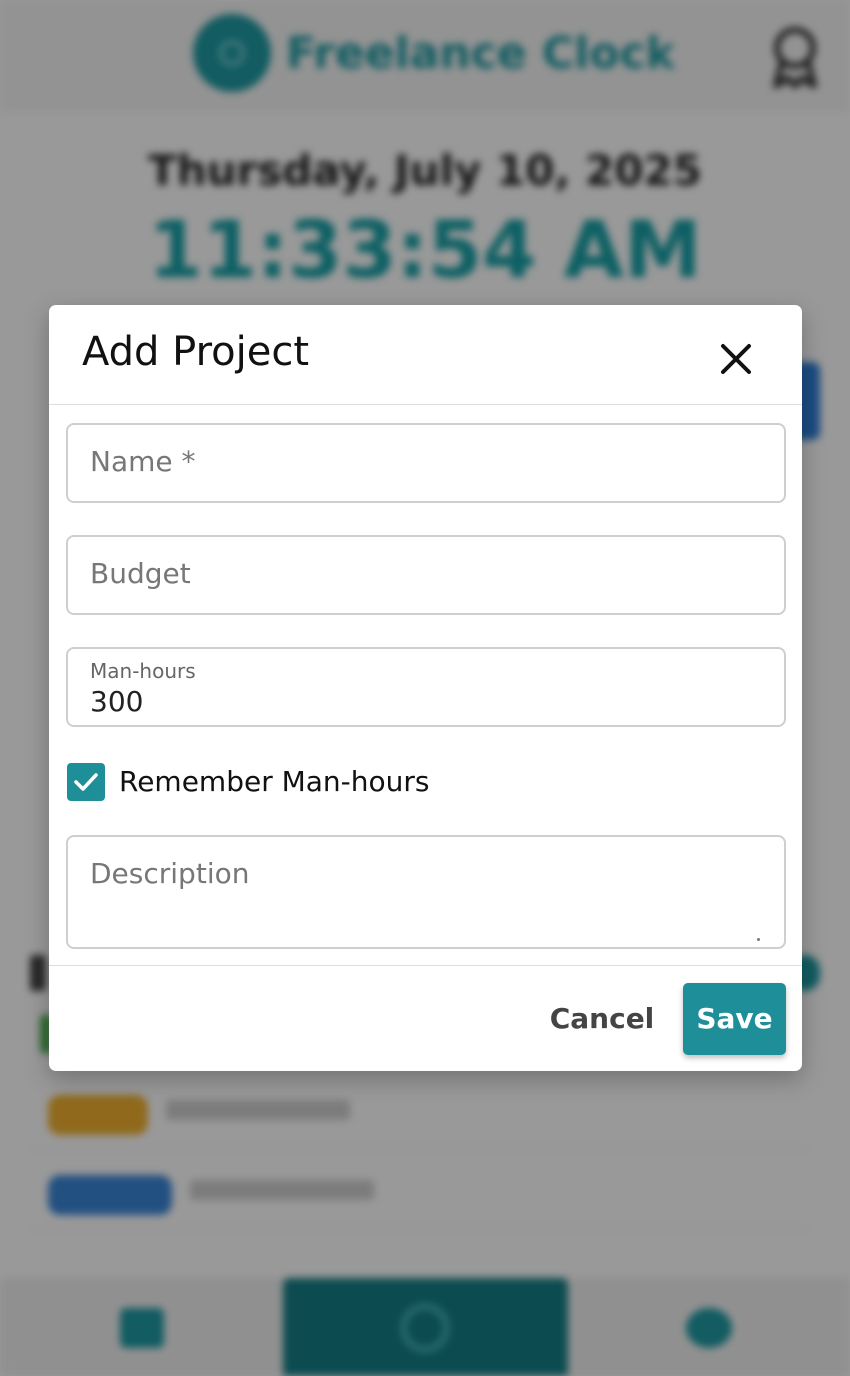 This screenshot has width=850, height=1376. Describe the element at coordinates (196, 352) in the screenshot. I see `dialog-title: Add Project` at that location.